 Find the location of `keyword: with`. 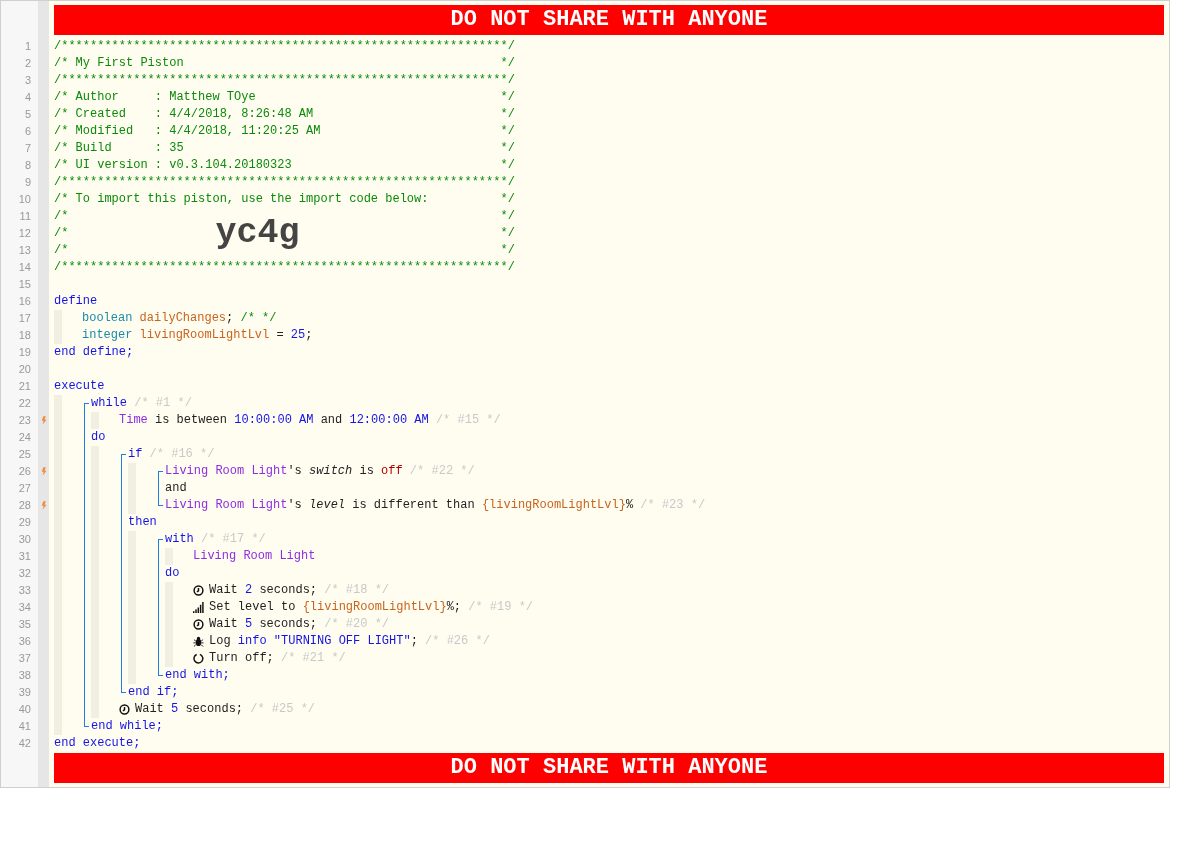

keyword: with is located at coordinates (179, 539).